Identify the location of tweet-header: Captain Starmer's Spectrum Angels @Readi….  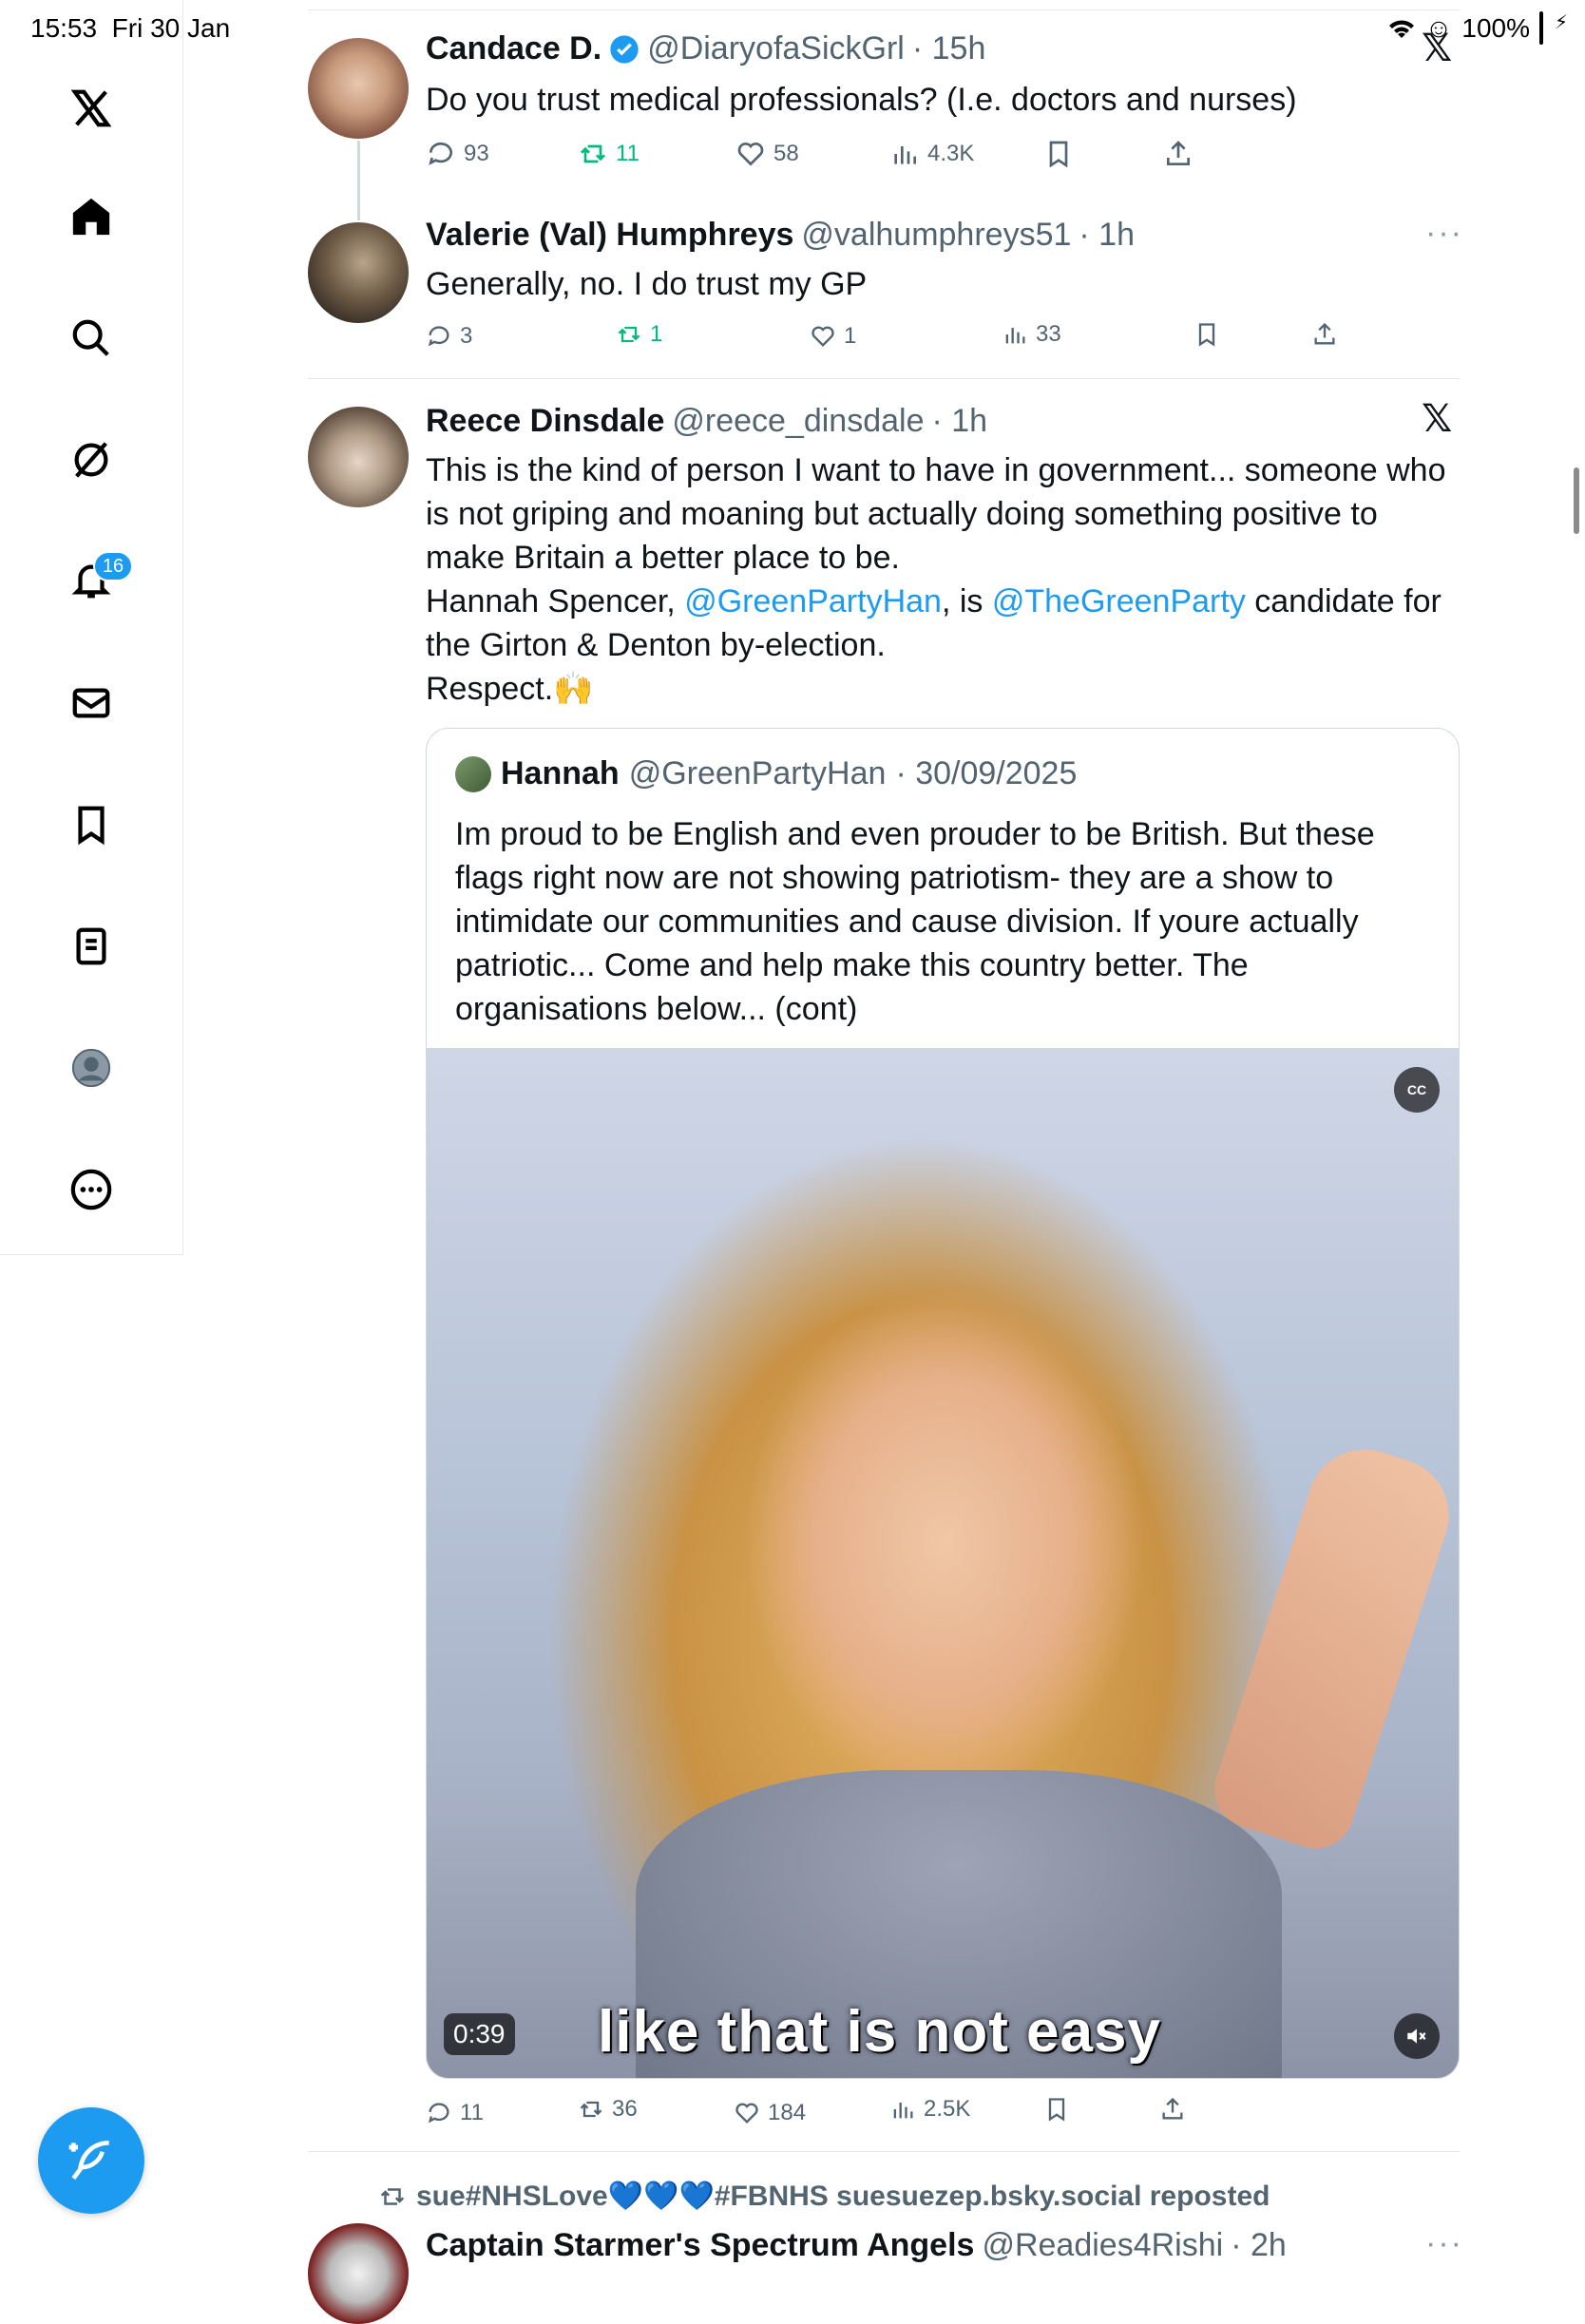
(856, 2245).